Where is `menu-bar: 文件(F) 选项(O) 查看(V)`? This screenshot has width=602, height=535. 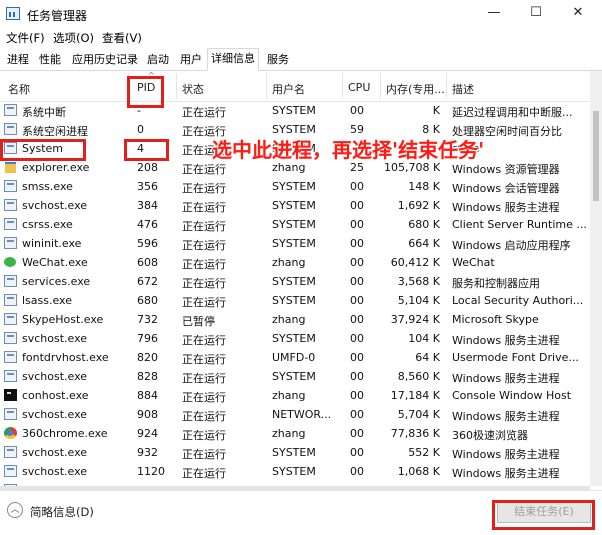 menu-bar: 文件(F) 选项(O) 查看(V) is located at coordinates (301, 38).